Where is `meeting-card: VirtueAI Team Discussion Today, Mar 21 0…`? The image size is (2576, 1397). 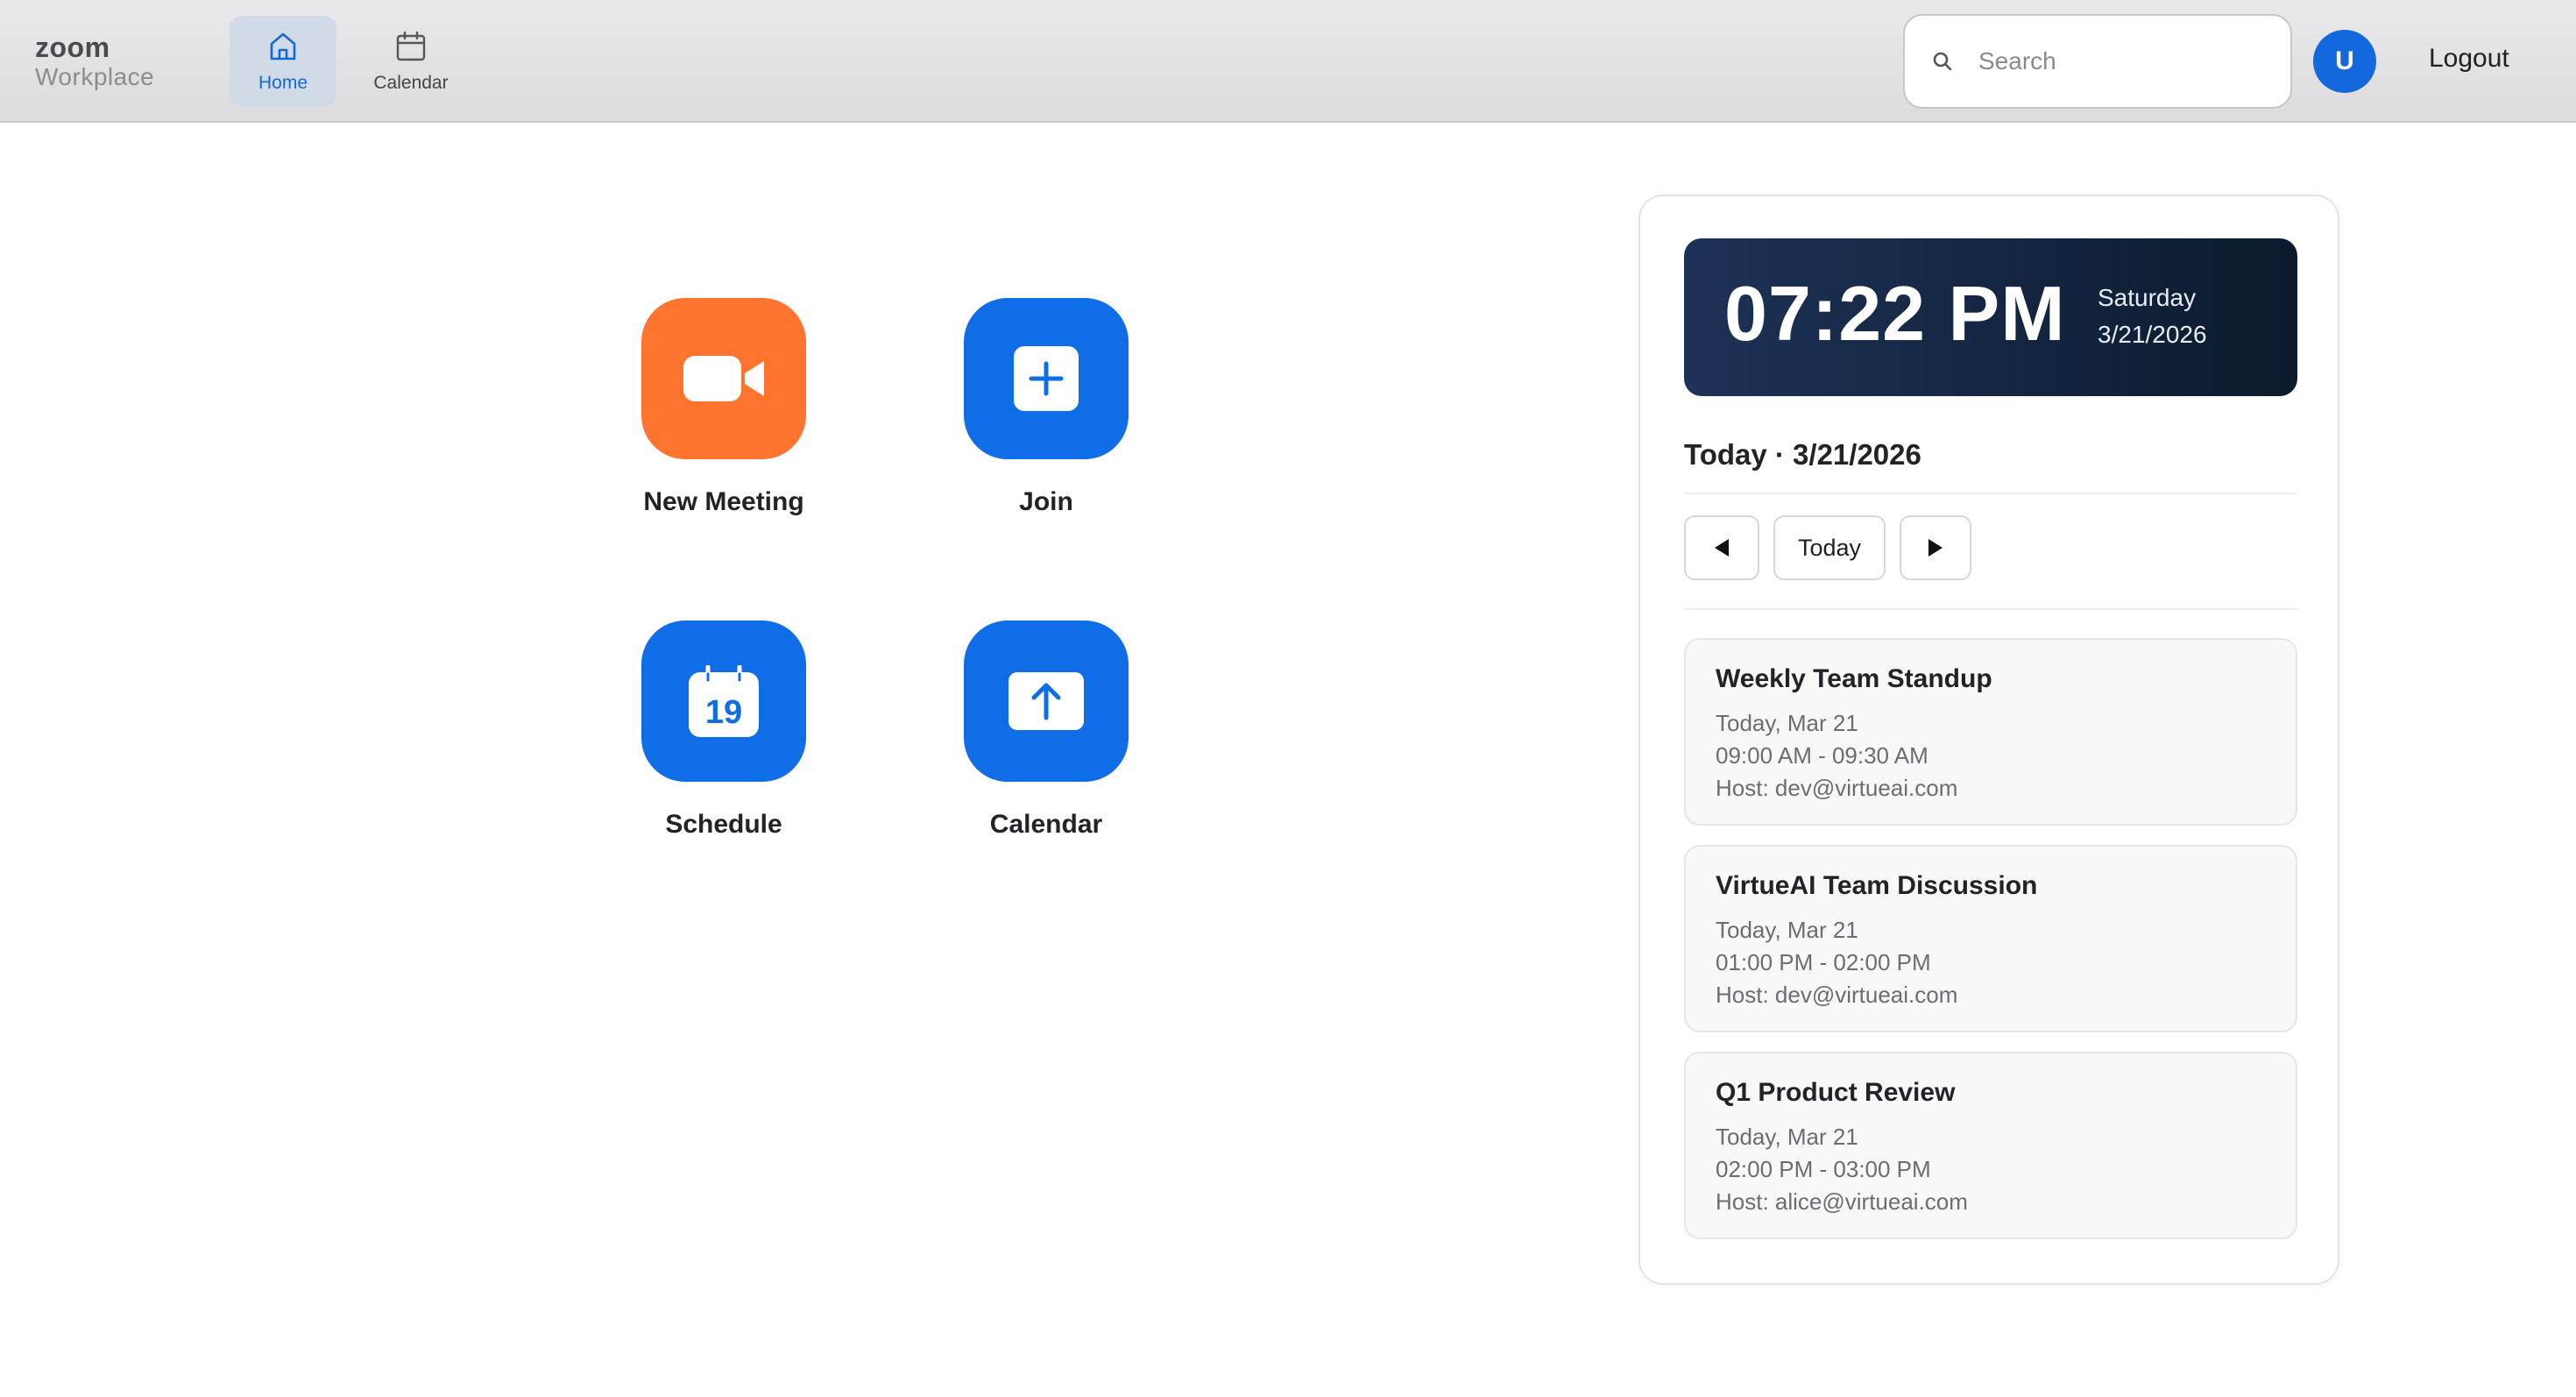 meeting-card: VirtueAI Team Discussion Today, Mar 21 0… is located at coordinates (1990, 938).